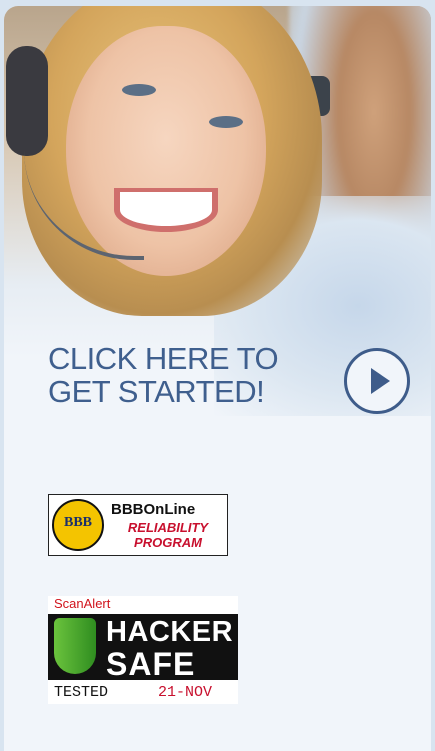 The width and height of the screenshot is (435, 751). What do you see at coordinates (153, 509) in the screenshot?
I see `bbb-title: BBBOnLine` at bounding box center [153, 509].